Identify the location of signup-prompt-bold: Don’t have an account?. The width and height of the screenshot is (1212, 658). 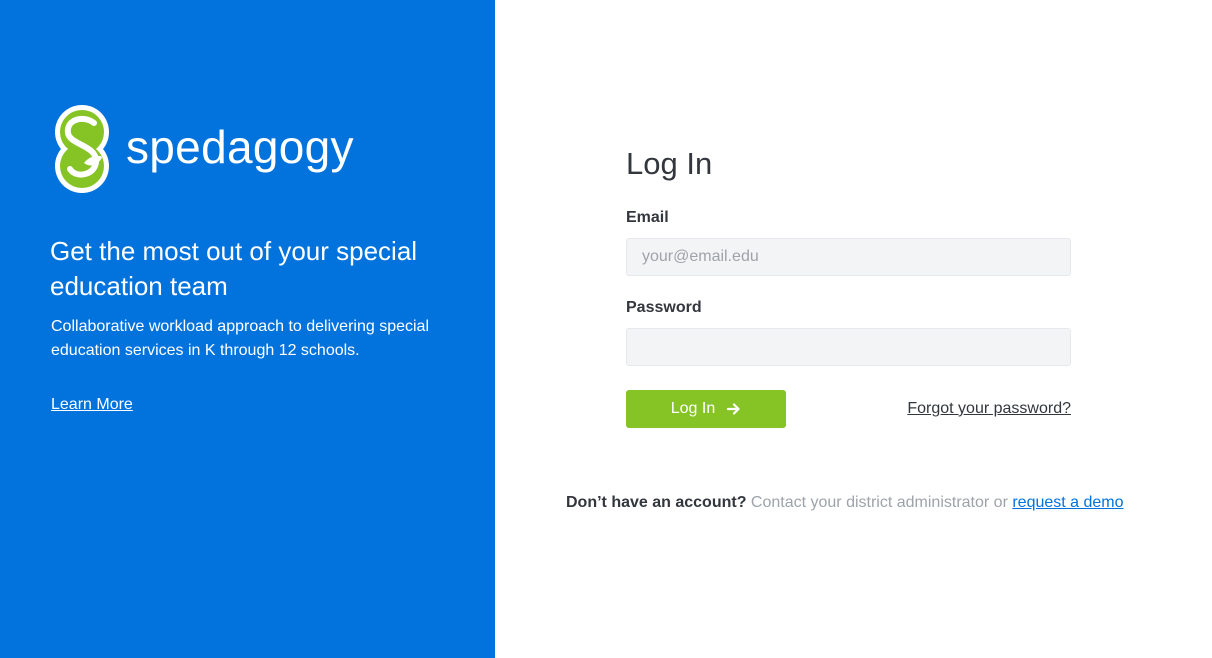
(656, 502).